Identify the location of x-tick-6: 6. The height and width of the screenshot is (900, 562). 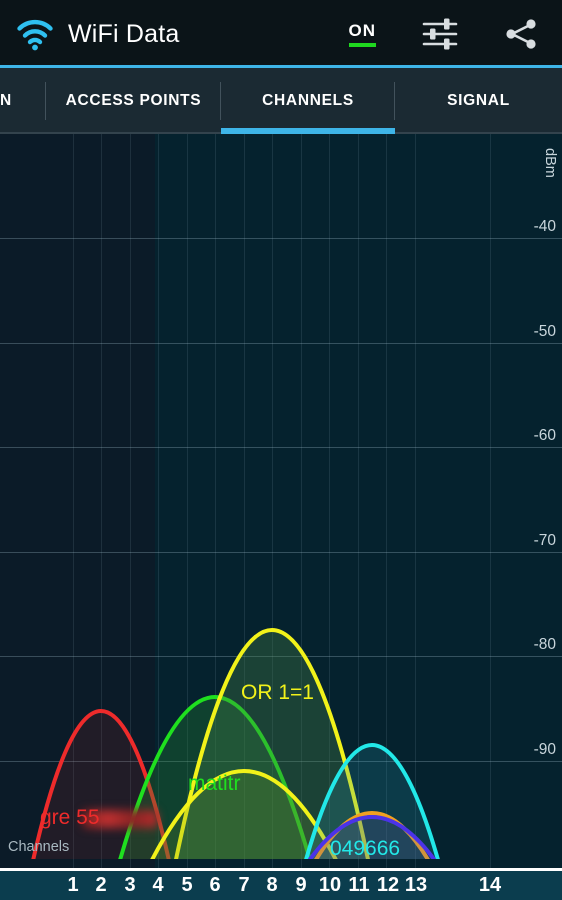
(215, 885).